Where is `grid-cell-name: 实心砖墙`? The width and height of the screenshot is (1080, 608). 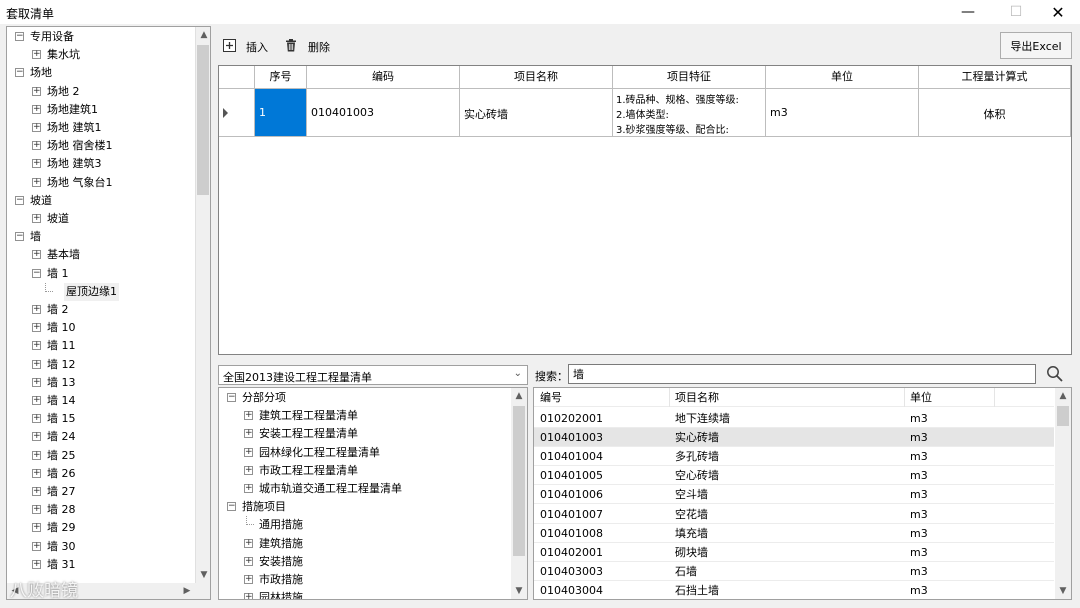
grid-cell-name: 实心砖墙 is located at coordinates (536, 113).